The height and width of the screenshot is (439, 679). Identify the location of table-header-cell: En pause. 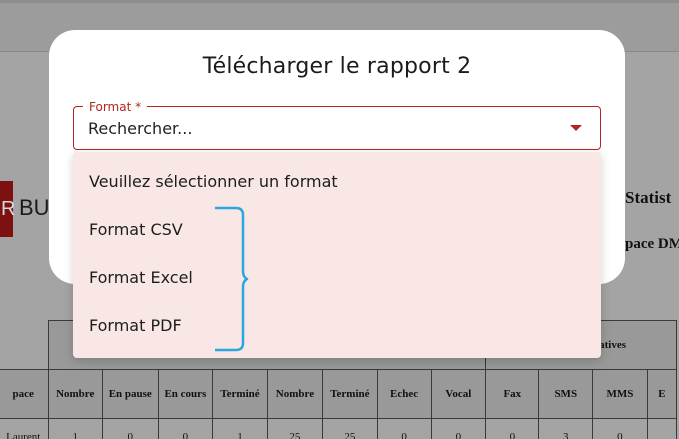
(130, 394).